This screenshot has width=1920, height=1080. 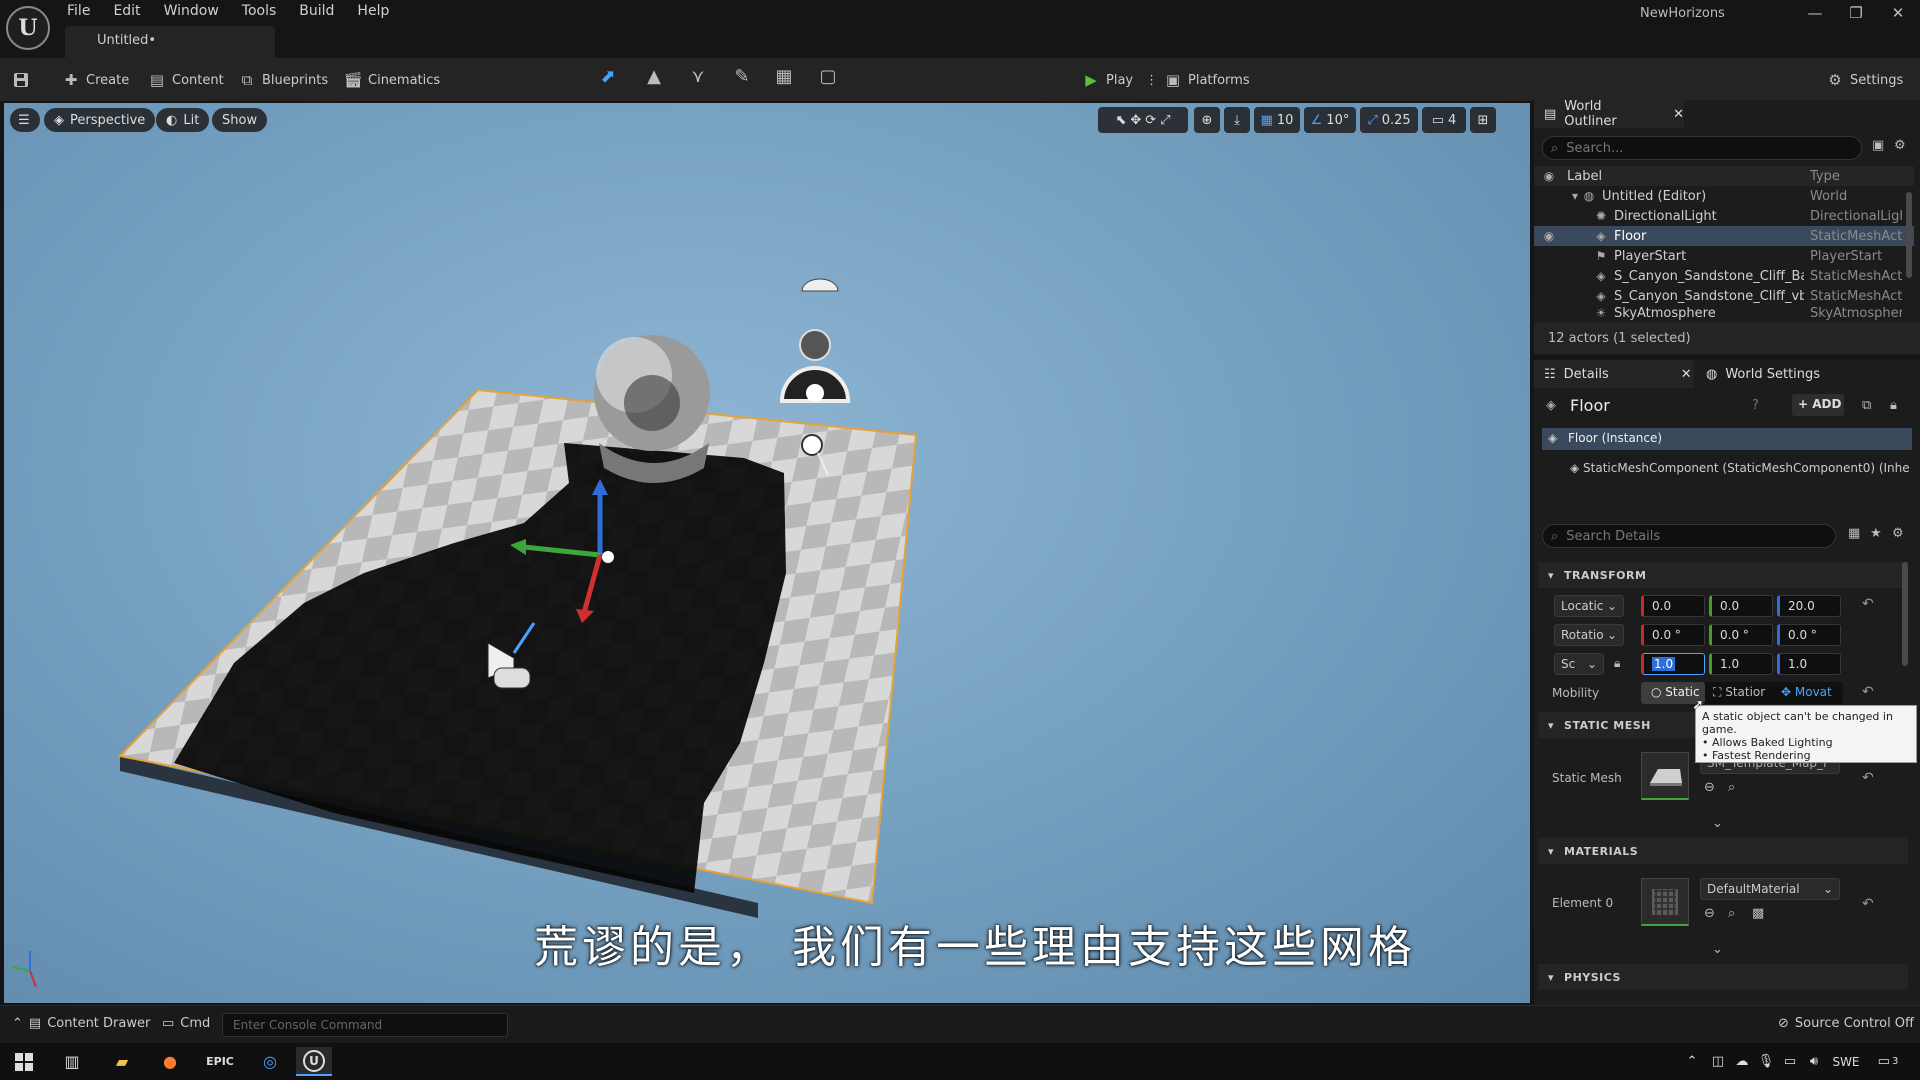 What do you see at coordinates (1868, 778) in the screenshot?
I see `reset-static-mesh-icon: ↶` at bounding box center [1868, 778].